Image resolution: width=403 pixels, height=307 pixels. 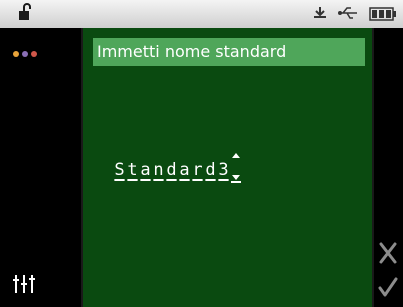 I want to click on left-toolbar, so click(x=24, y=167).